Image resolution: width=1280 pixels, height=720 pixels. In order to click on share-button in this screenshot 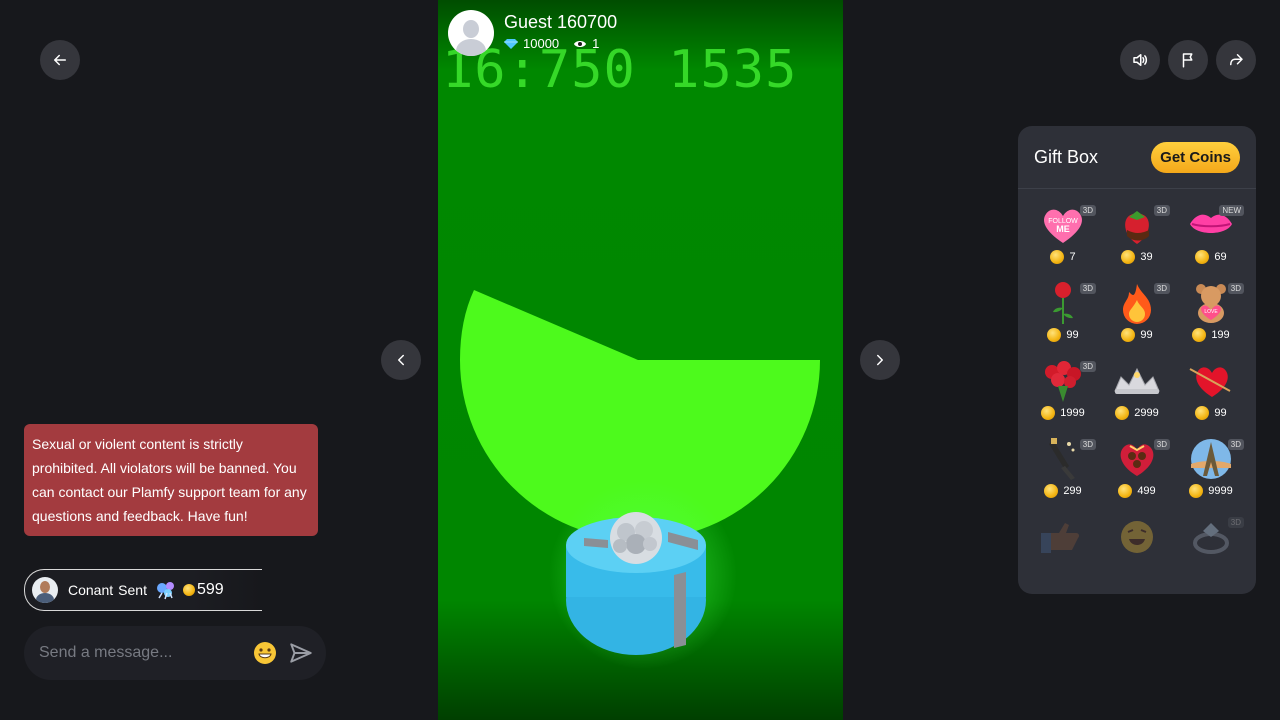, I will do `click(1236, 60)`.